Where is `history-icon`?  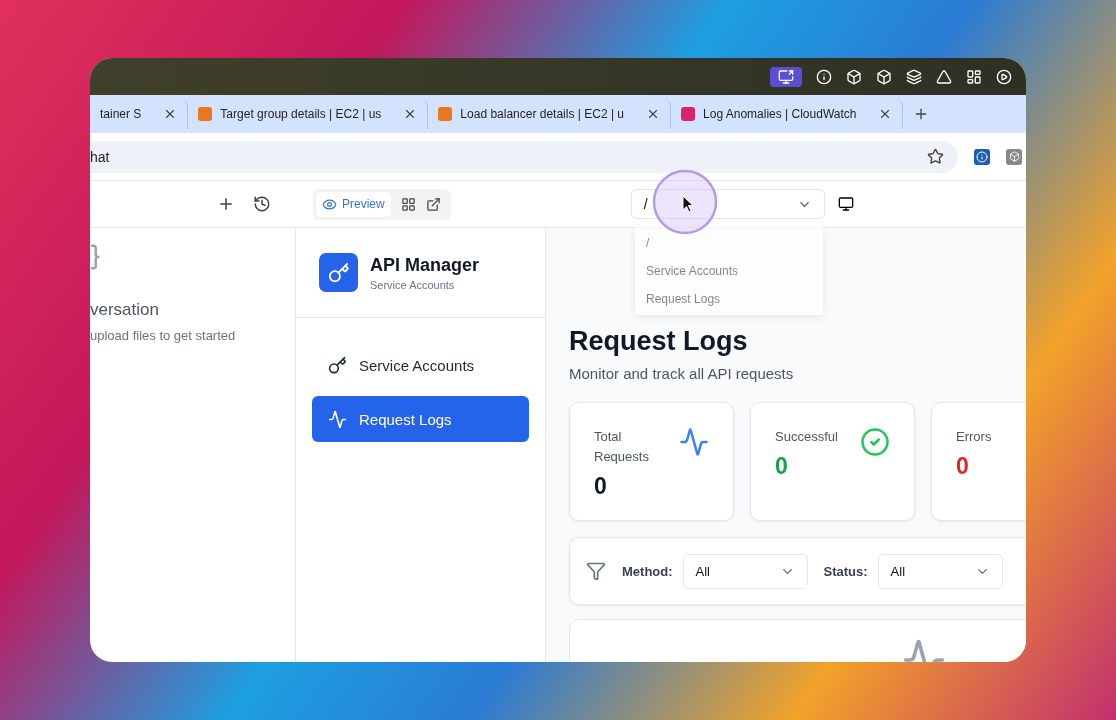 history-icon is located at coordinates (262, 204).